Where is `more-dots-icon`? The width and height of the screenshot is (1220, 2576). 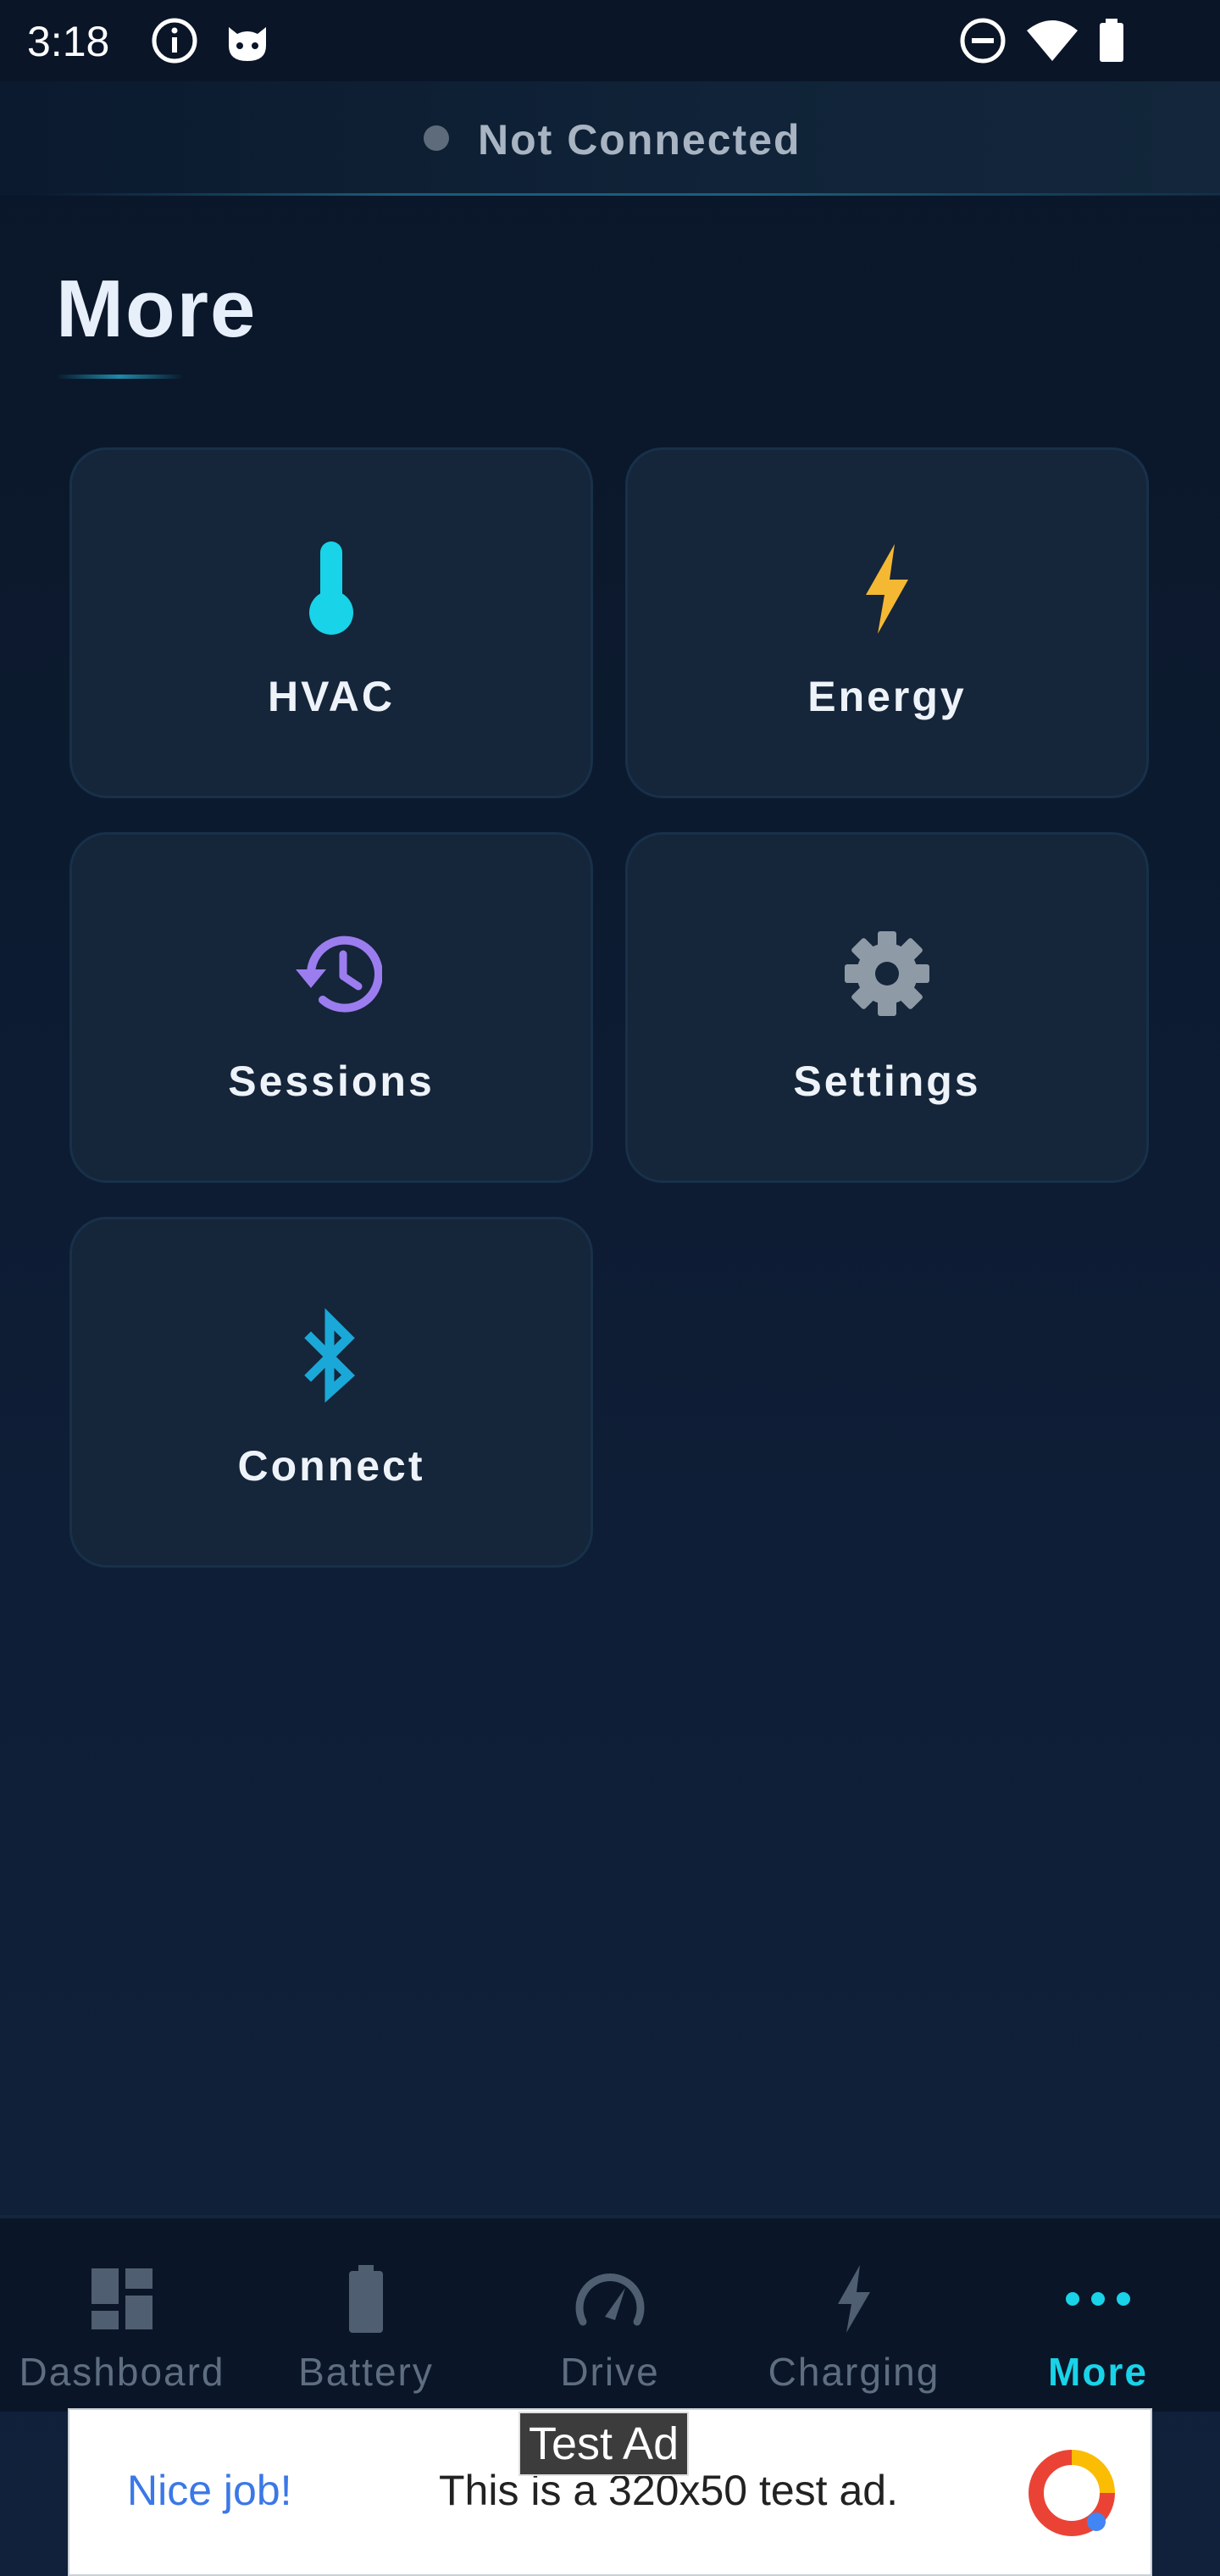
more-dots-icon is located at coordinates (1098, 2299).